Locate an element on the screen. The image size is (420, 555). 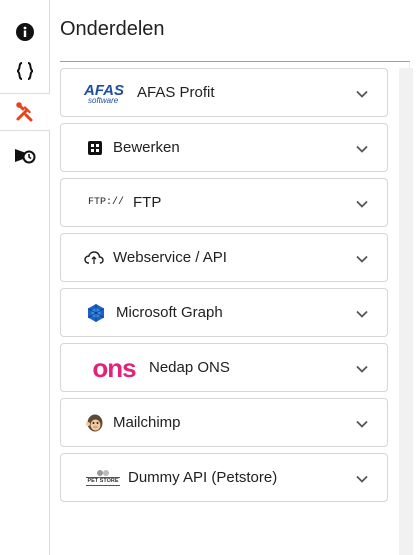
svg-text: software is located at coordinates (103, 100).